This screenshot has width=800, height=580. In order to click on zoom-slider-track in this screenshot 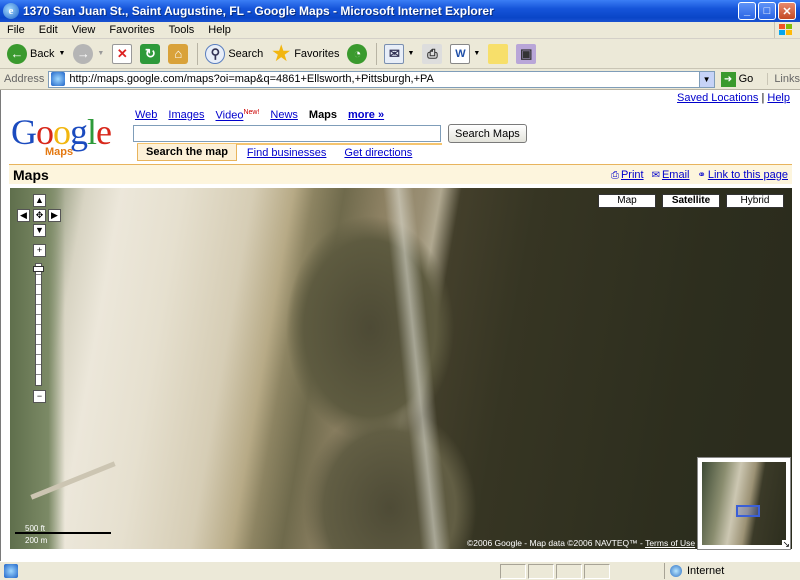, I will do `click(38, 324)`.